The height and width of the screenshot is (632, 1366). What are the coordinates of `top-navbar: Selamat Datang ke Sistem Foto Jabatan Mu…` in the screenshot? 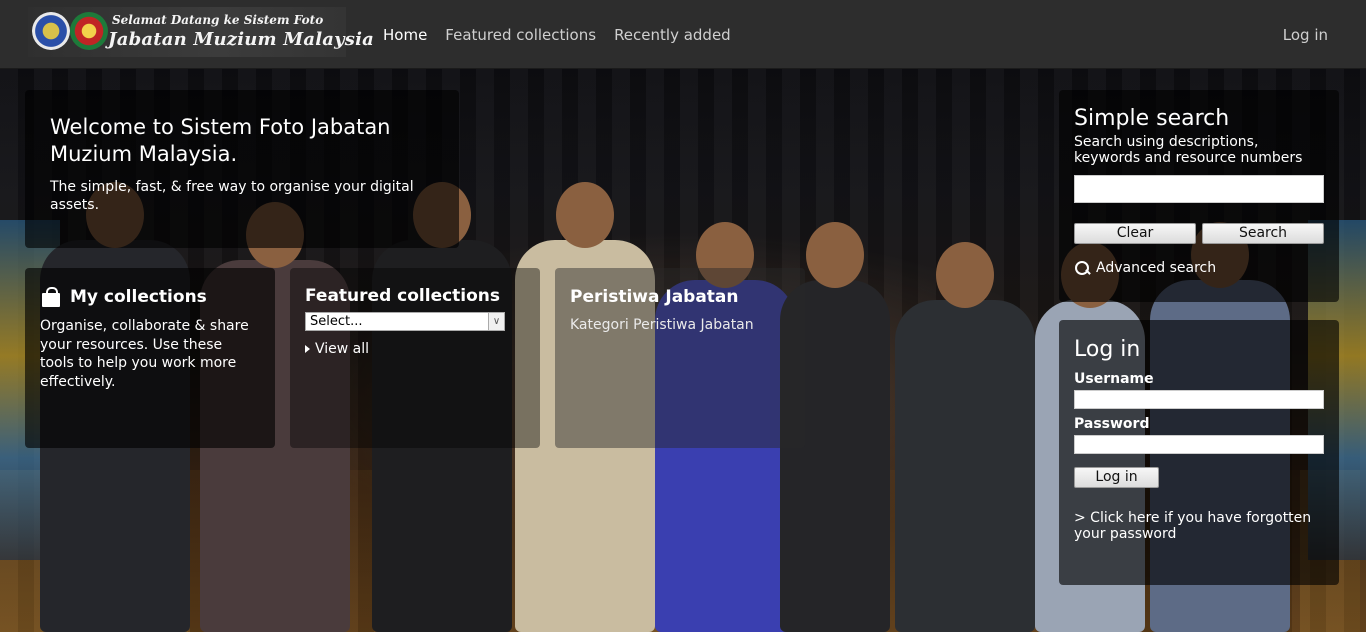 It's located at (683, 34).